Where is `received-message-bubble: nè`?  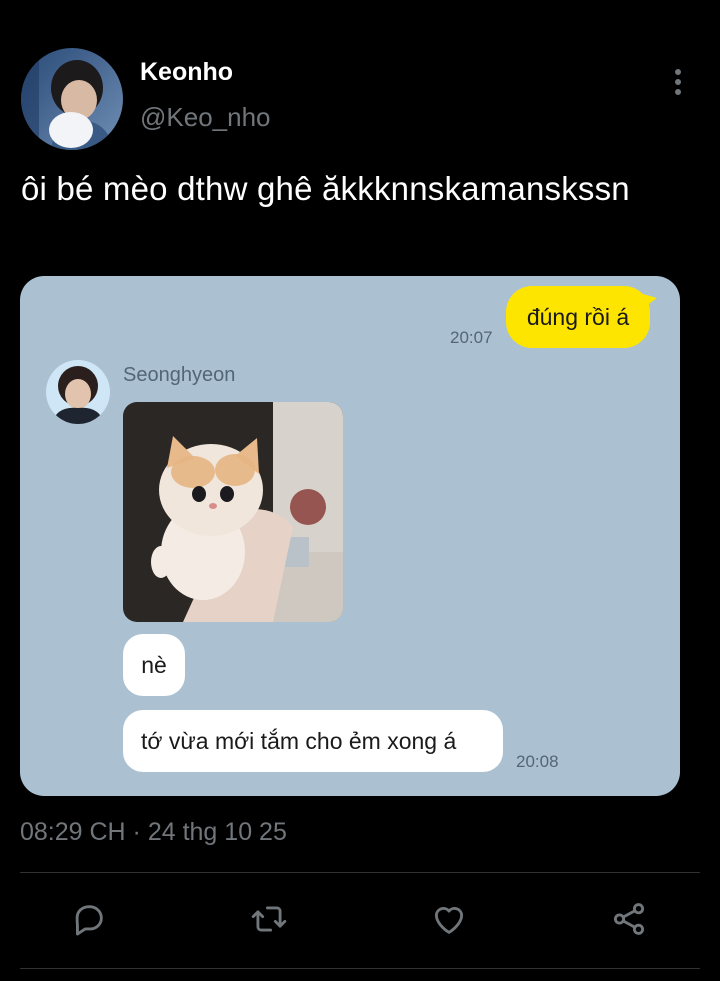
received-message-bubble: nè is located at coordinates (154, 665).